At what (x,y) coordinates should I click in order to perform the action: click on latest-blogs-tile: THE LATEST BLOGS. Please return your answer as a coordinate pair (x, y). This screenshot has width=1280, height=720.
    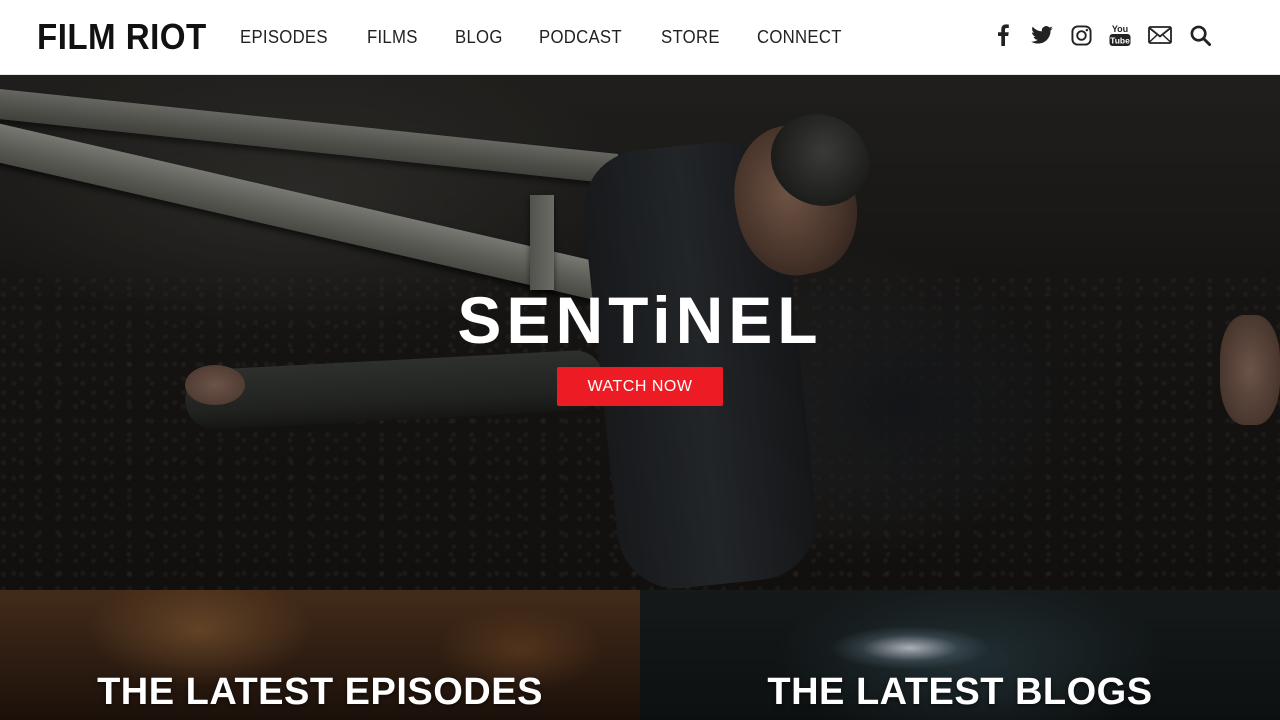
    Looking at the image, I should click on (960, 655).